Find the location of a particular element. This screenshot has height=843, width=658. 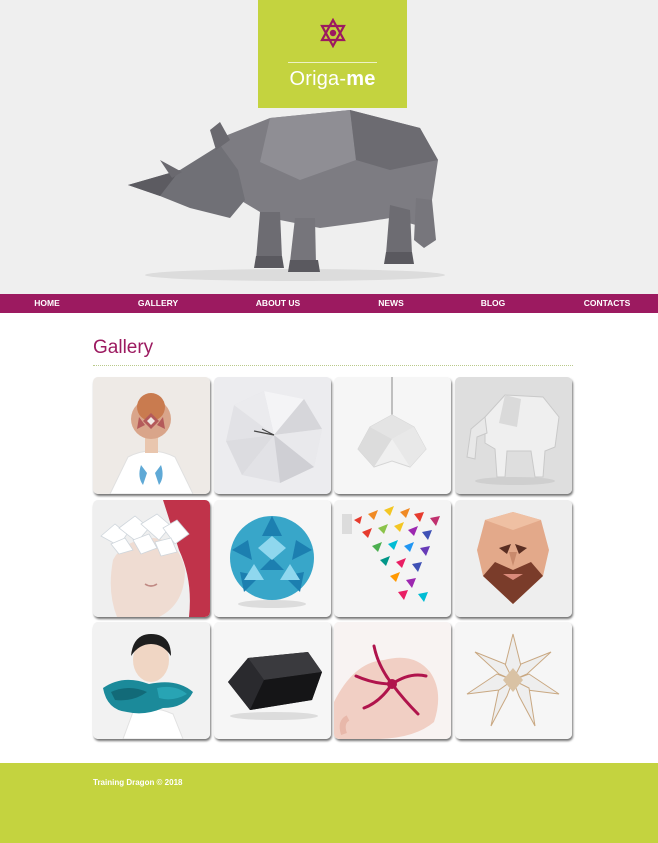

origami-elephant-image is located at coordinates (513, 435).